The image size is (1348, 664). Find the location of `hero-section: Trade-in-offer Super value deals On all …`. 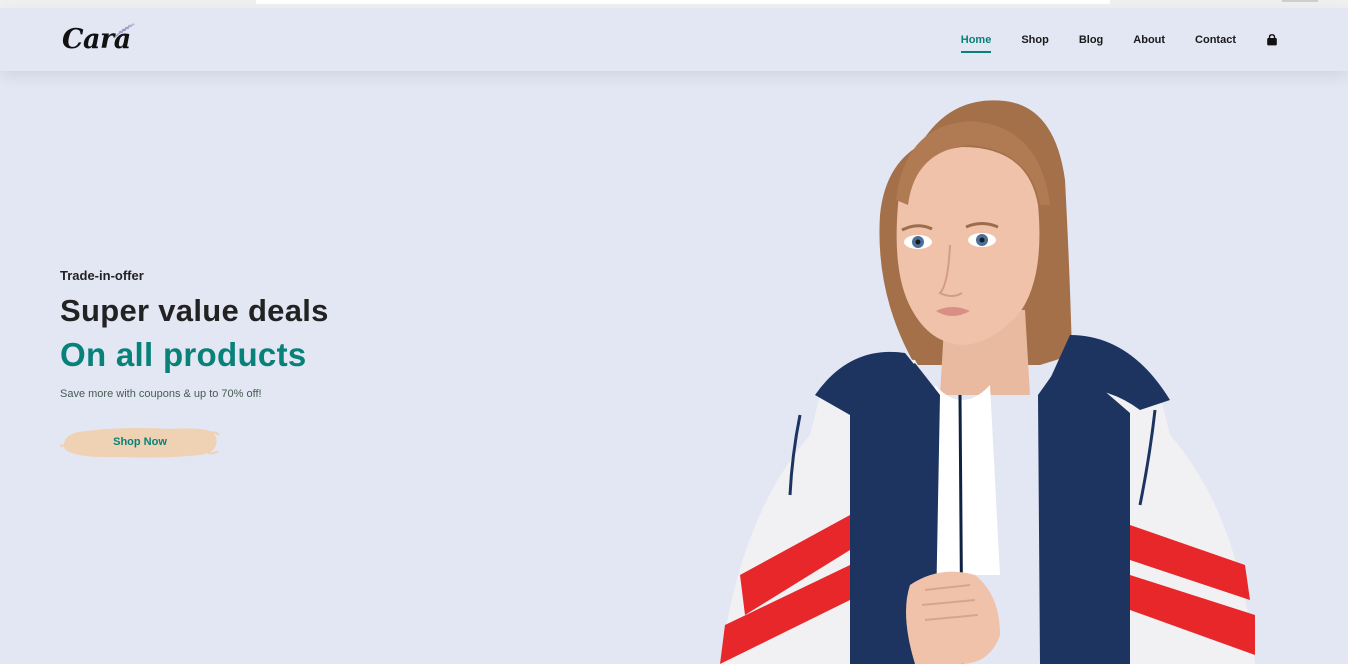

hero-section: Trade-in-offer Super value deals On all … is located at coordinates (194, 334).